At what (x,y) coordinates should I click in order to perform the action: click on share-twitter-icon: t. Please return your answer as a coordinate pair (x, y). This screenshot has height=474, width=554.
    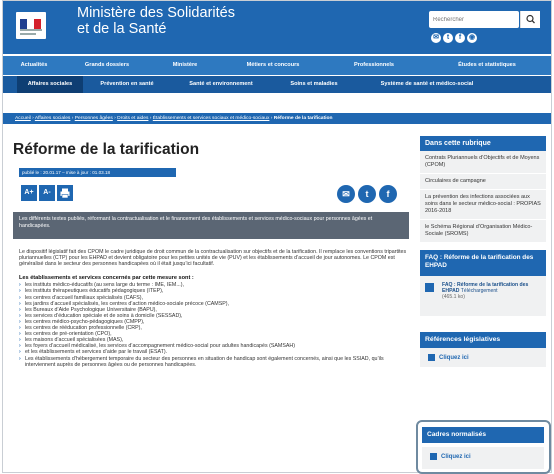
    Looking at the image, I should click on (367, 194).